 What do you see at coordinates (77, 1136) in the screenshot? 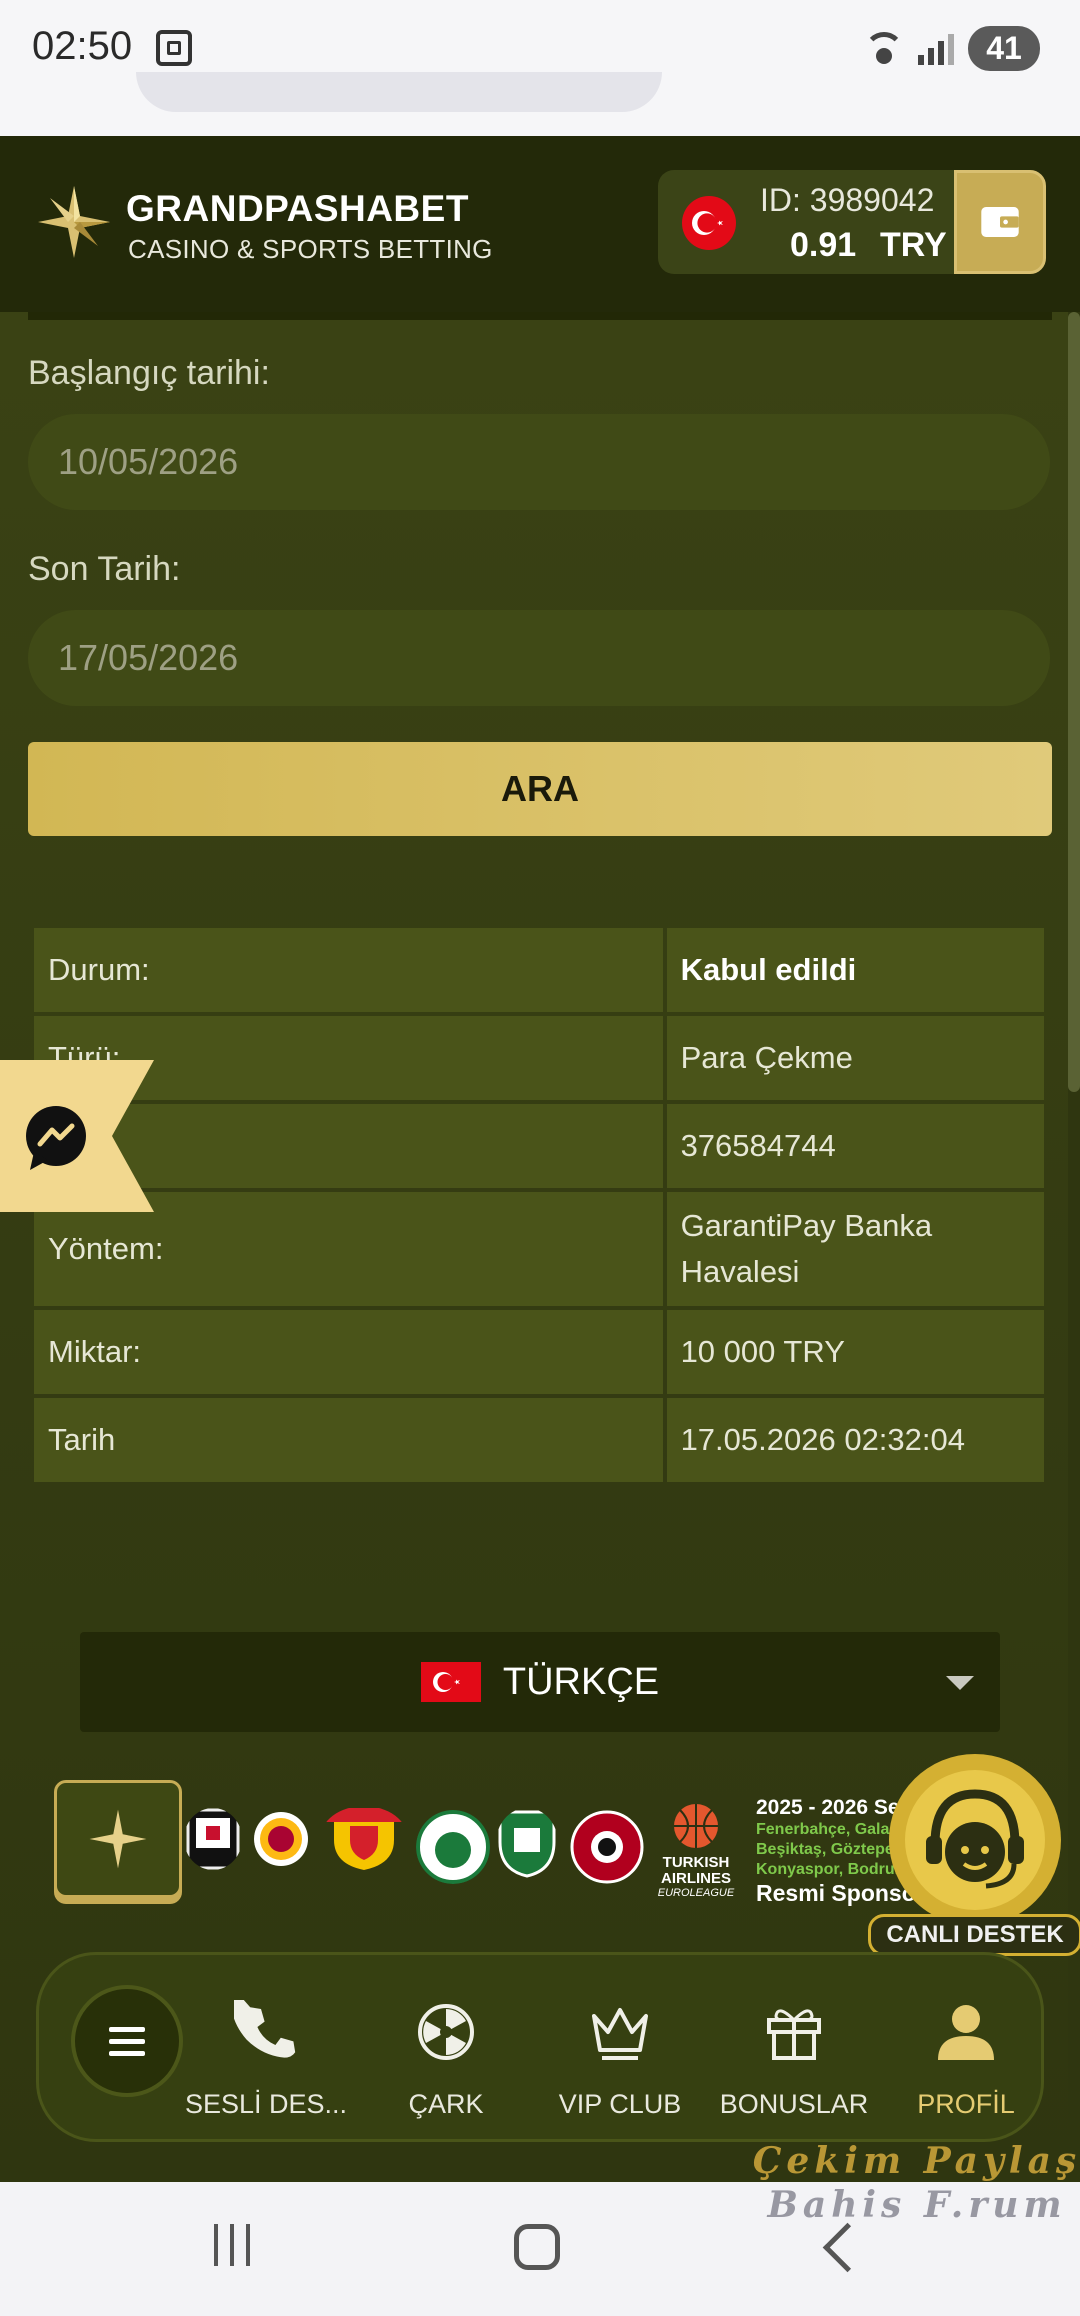
I see `messenger-chat-button` at bounding box center [77, 1136].